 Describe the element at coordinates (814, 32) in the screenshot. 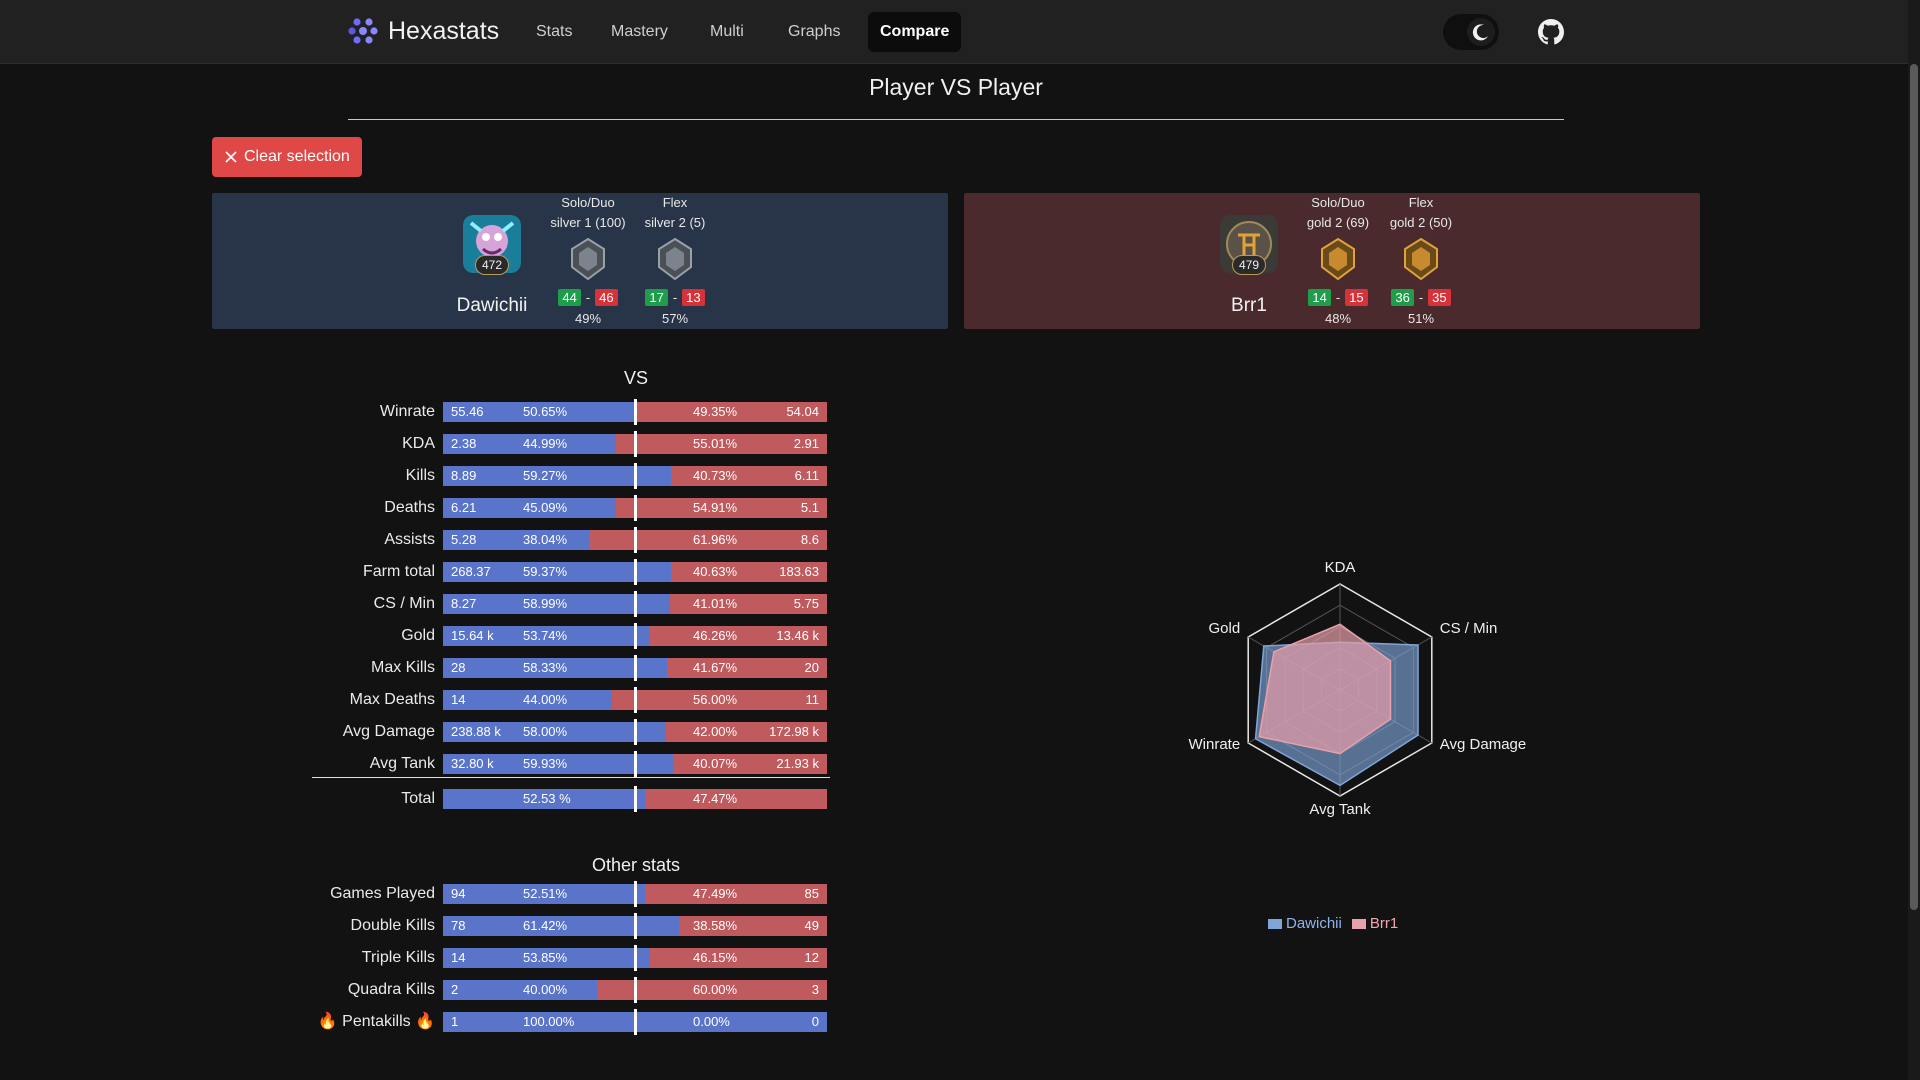

I see `nav-graphs: Graphs` at that location.